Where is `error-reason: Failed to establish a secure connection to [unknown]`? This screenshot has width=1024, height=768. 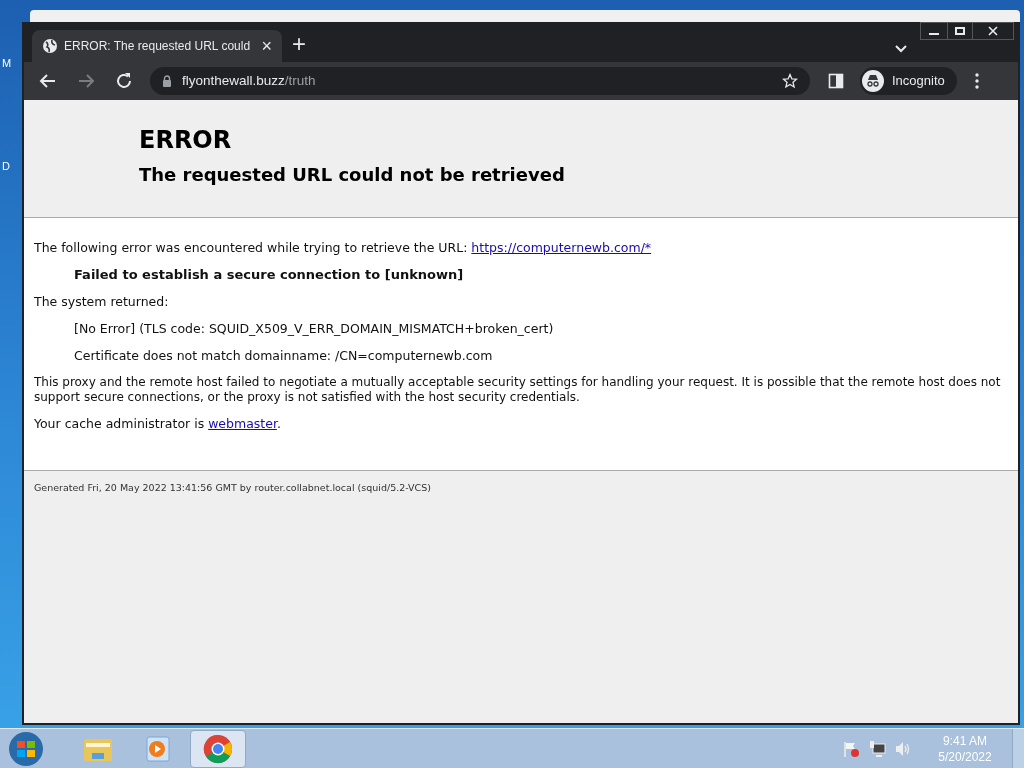 error-reason: Failed to establish a secure connection to [unknown] is located at coordinates (269, 275).